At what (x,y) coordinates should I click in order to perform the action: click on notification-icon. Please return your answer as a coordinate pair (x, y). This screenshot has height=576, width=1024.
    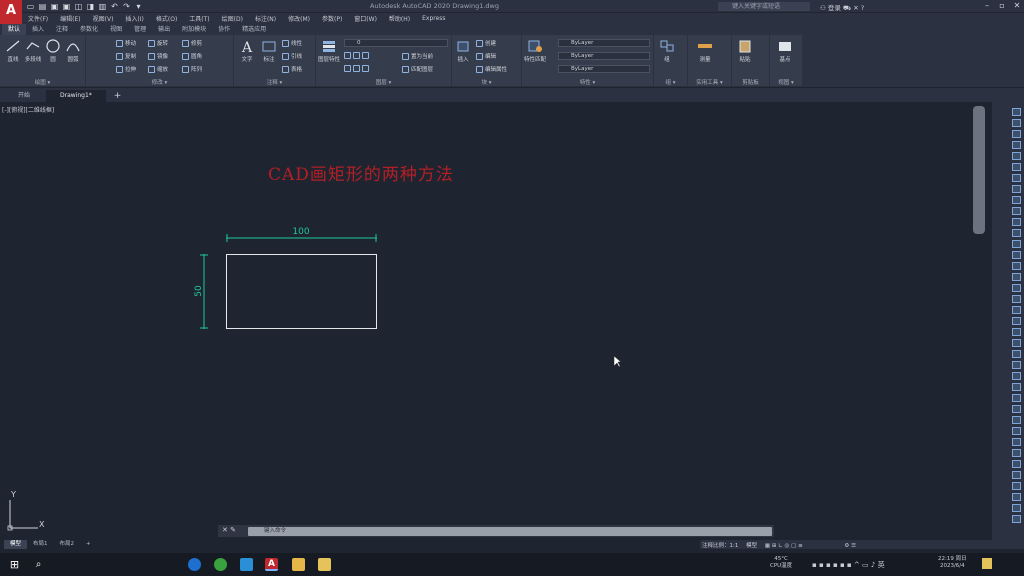
    Looking at the image, I should click on (987, 563).